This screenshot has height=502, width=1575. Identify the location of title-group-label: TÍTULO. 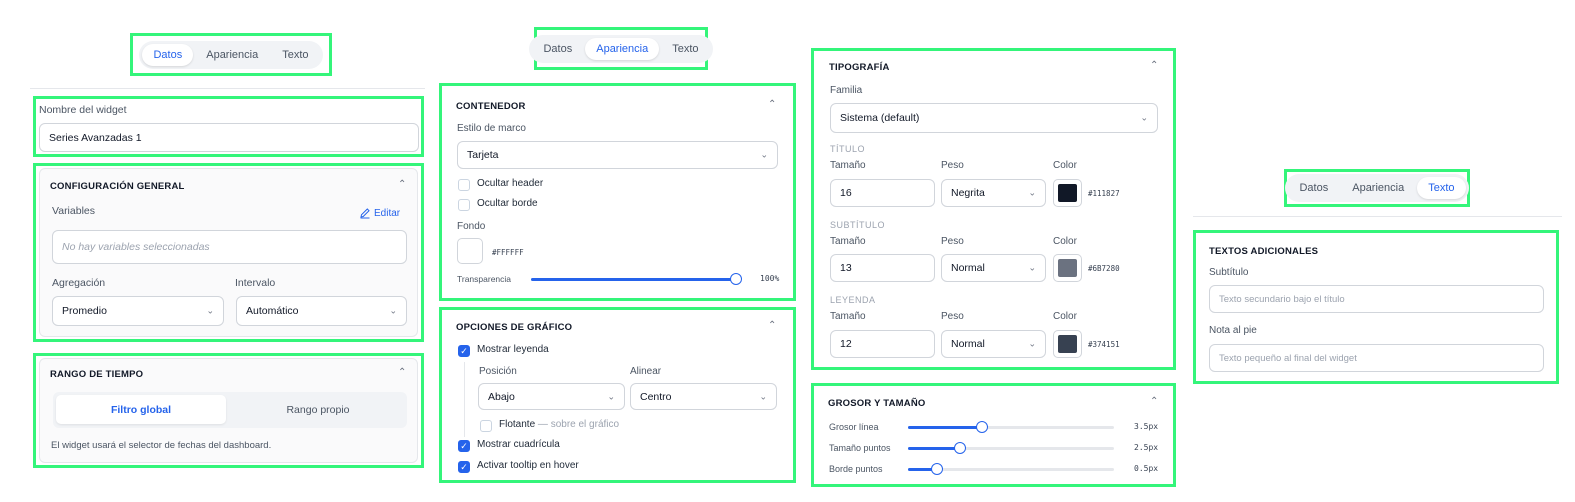
(848, 149).